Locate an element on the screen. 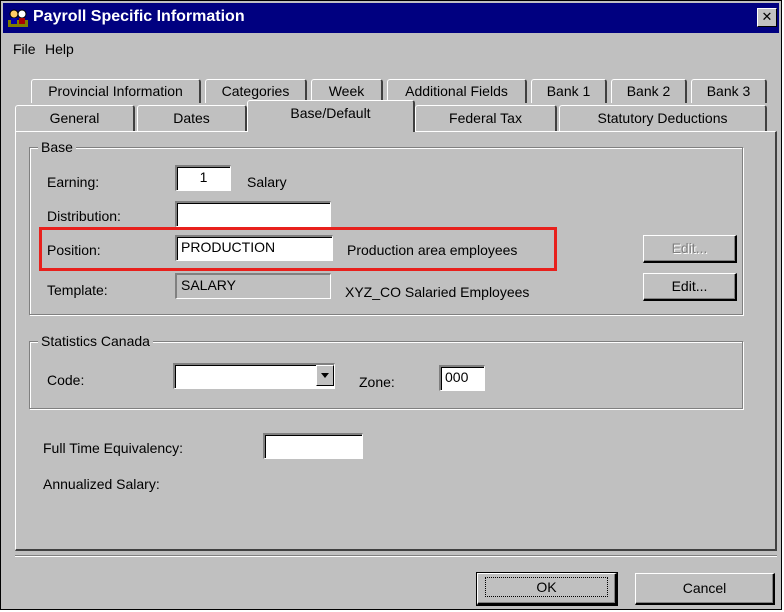 The image size is (784, 612). tab-label: Bank 1 is located at coordinates (568, 91).